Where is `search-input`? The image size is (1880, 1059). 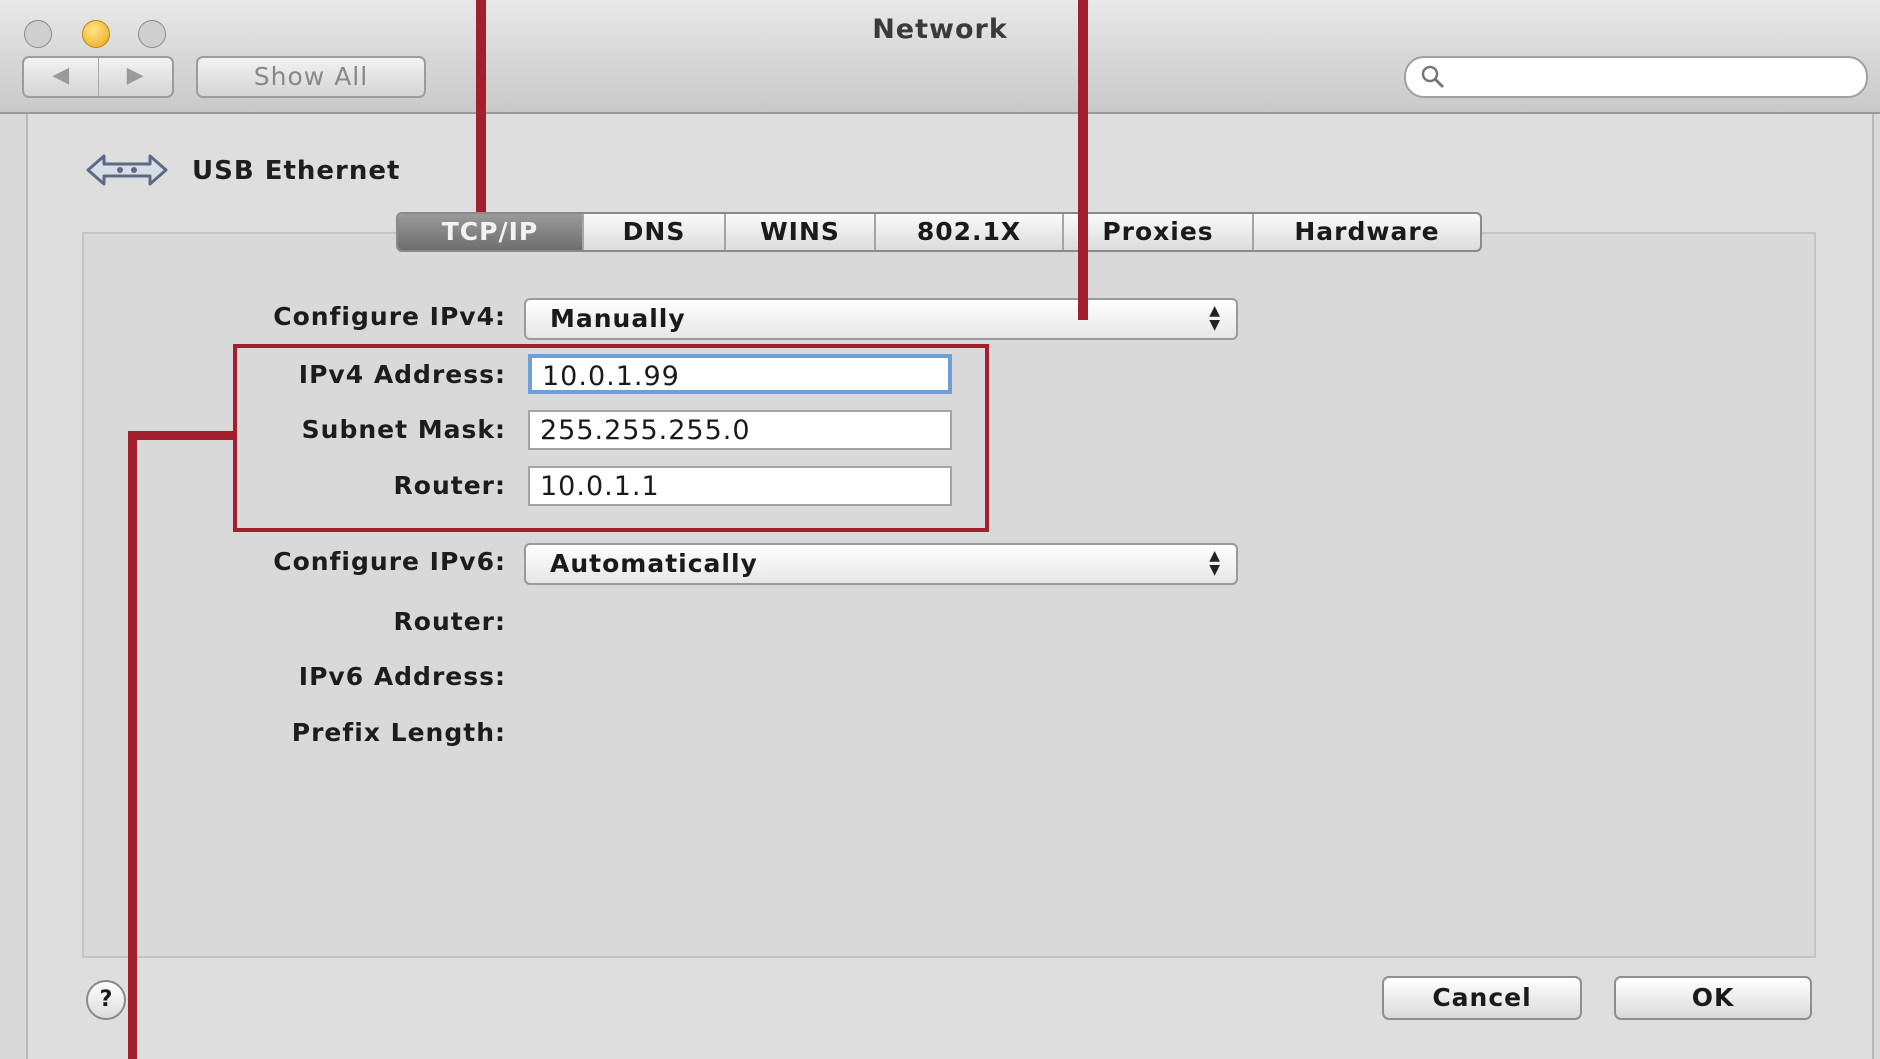 search-input is located at coordinates (1636, 77).